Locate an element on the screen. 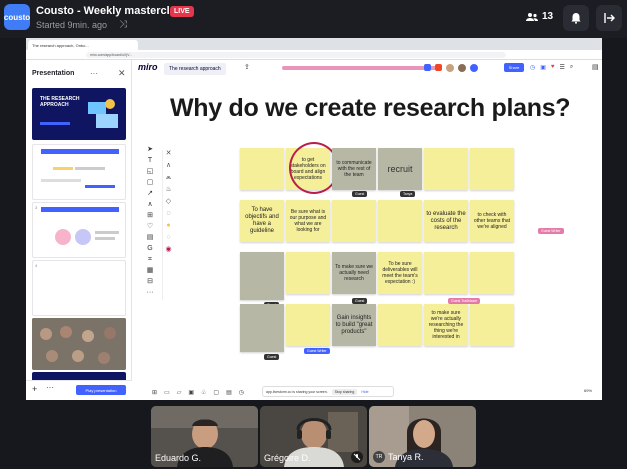 This screenshot has width=627, height=469. google-icon: G is located at coordinates (149, 249).